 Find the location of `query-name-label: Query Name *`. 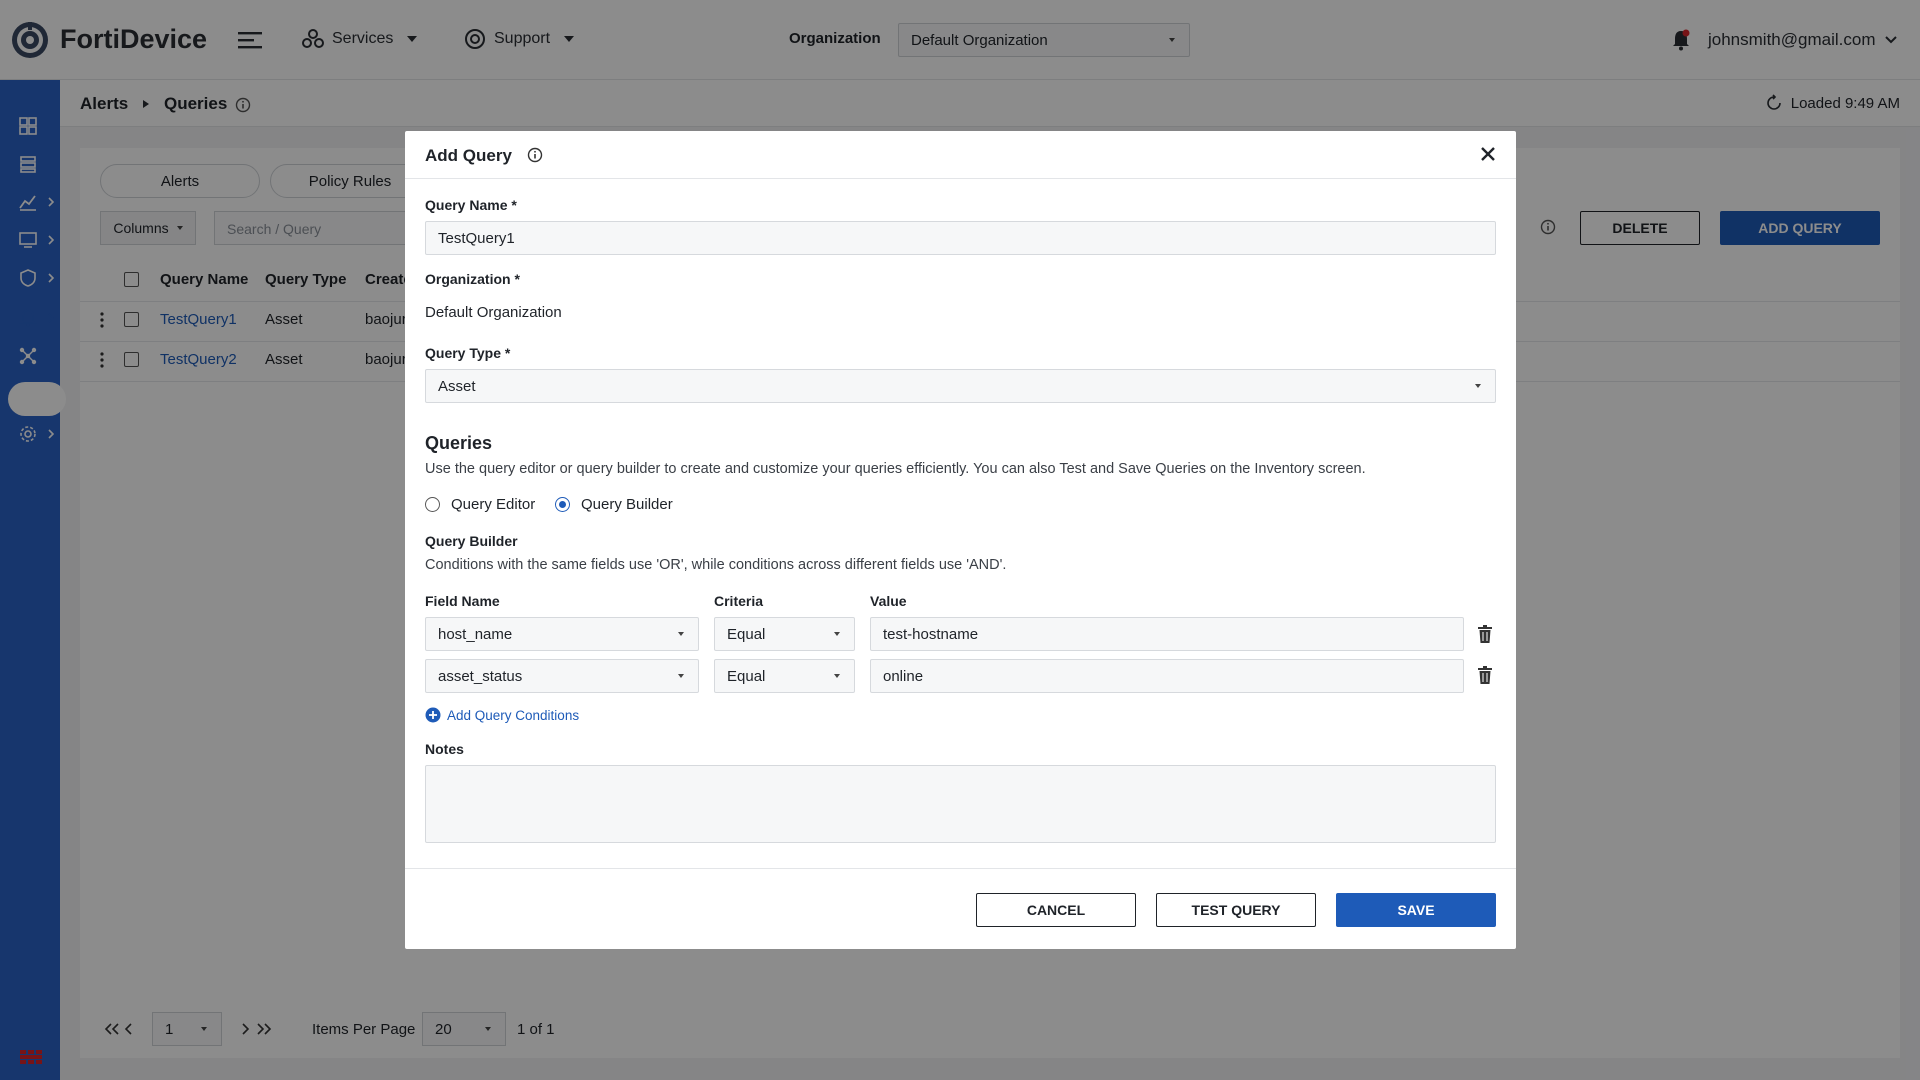

query-name-label: Query Name * is located at coordinates (471, 205).